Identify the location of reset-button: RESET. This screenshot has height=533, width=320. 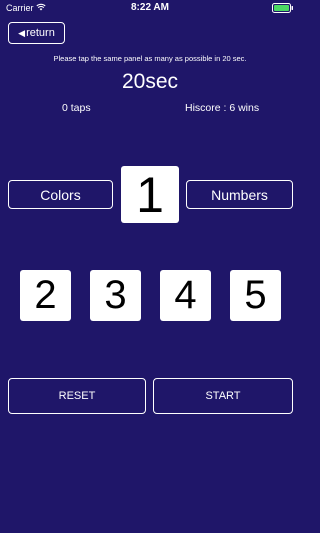
(77, 396).